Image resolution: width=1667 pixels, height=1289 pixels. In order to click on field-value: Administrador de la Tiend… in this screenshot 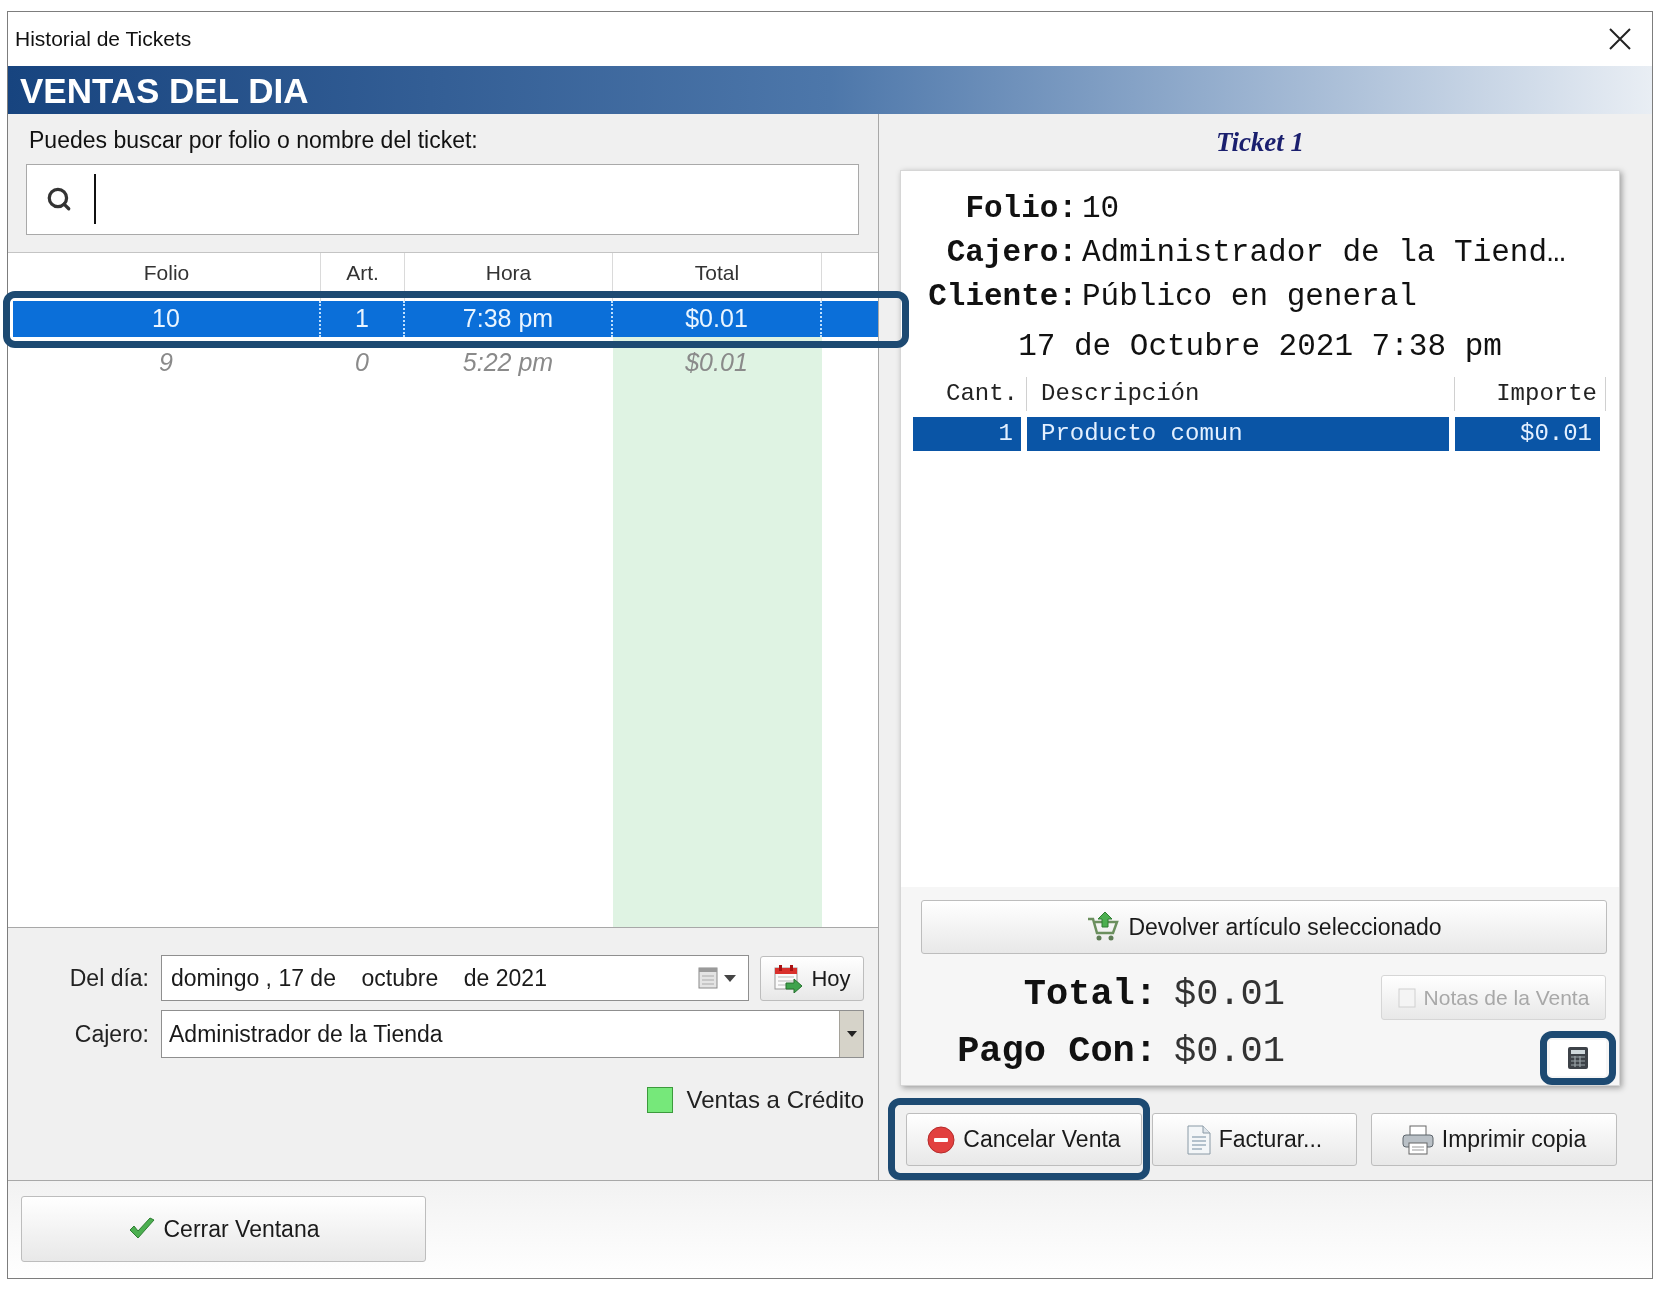, I will do `click(1324, 253)`.